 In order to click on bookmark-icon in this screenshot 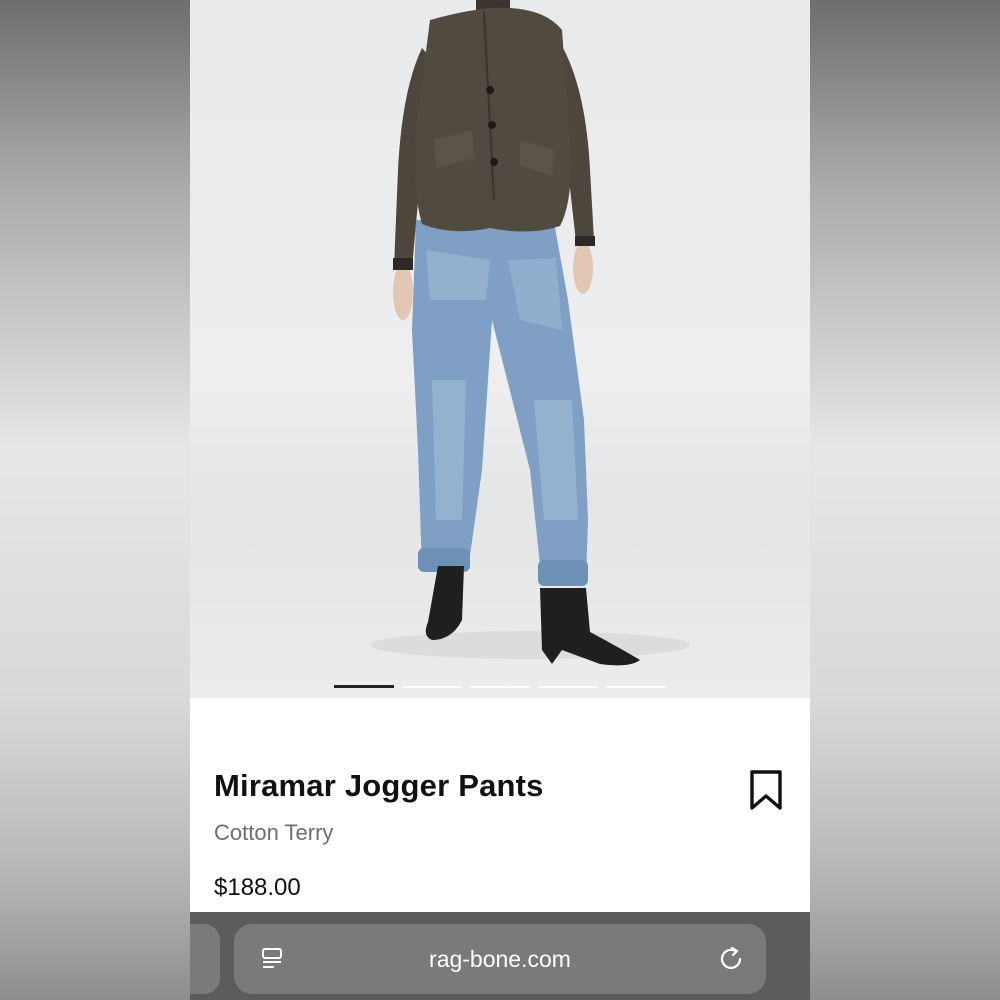, I will do `click(766, 790)`.